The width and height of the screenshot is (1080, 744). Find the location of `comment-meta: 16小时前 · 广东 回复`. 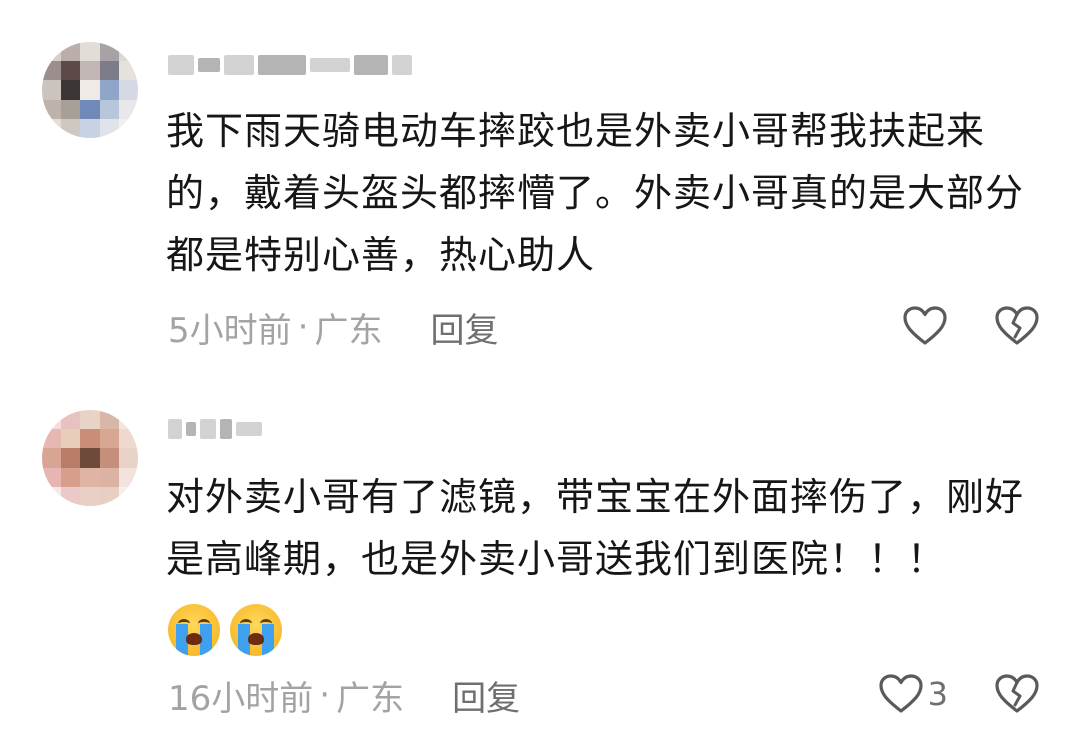

comment-meta: 16小时前 · 广东 回复 is located at coordinates (344, 695).